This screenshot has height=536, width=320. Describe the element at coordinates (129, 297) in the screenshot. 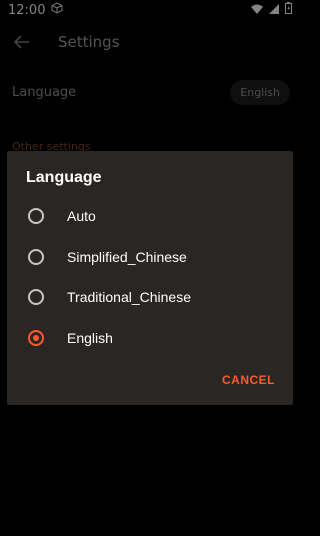

I see `option-label: Traditional_Chinese` at that location.